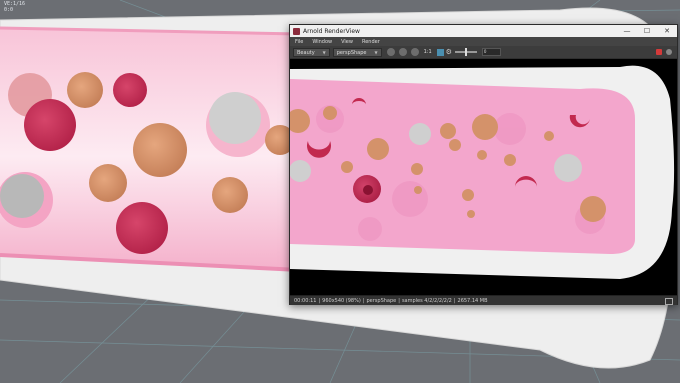 This screenshot has height=383, width=680. What do you see at coordinates (341, 300) in the screenshot?
I see `status-resolution: 960x540 (98%)` at bounding box center [341, 300].